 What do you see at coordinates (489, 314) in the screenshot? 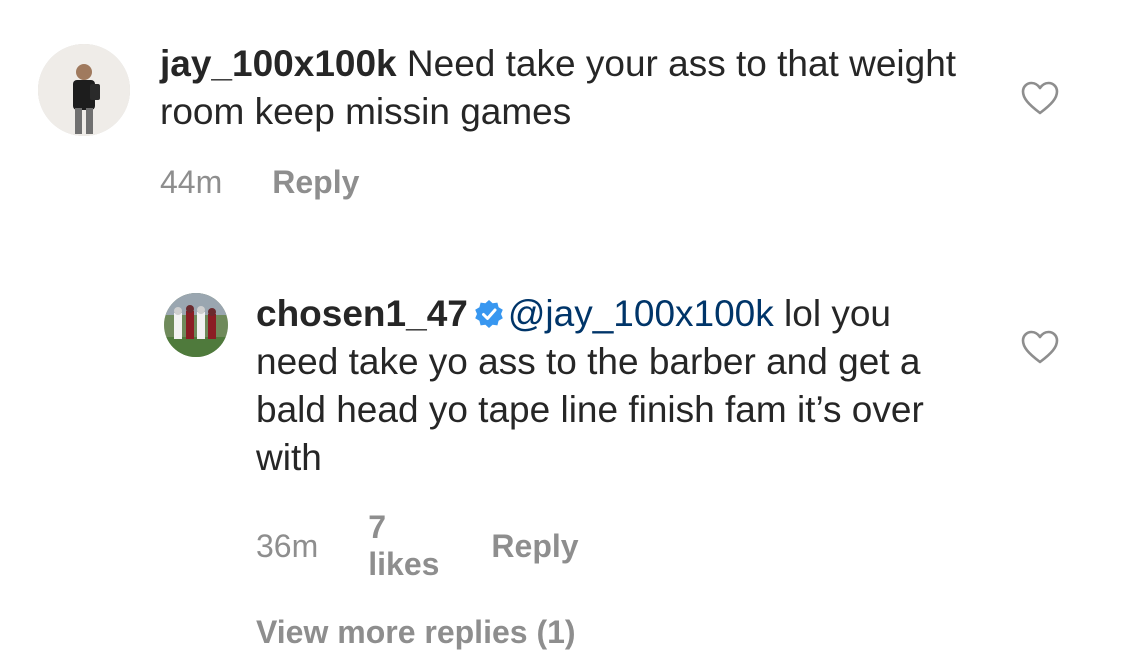
I see `verified-badge-icon` at bounding box center [489, 314].